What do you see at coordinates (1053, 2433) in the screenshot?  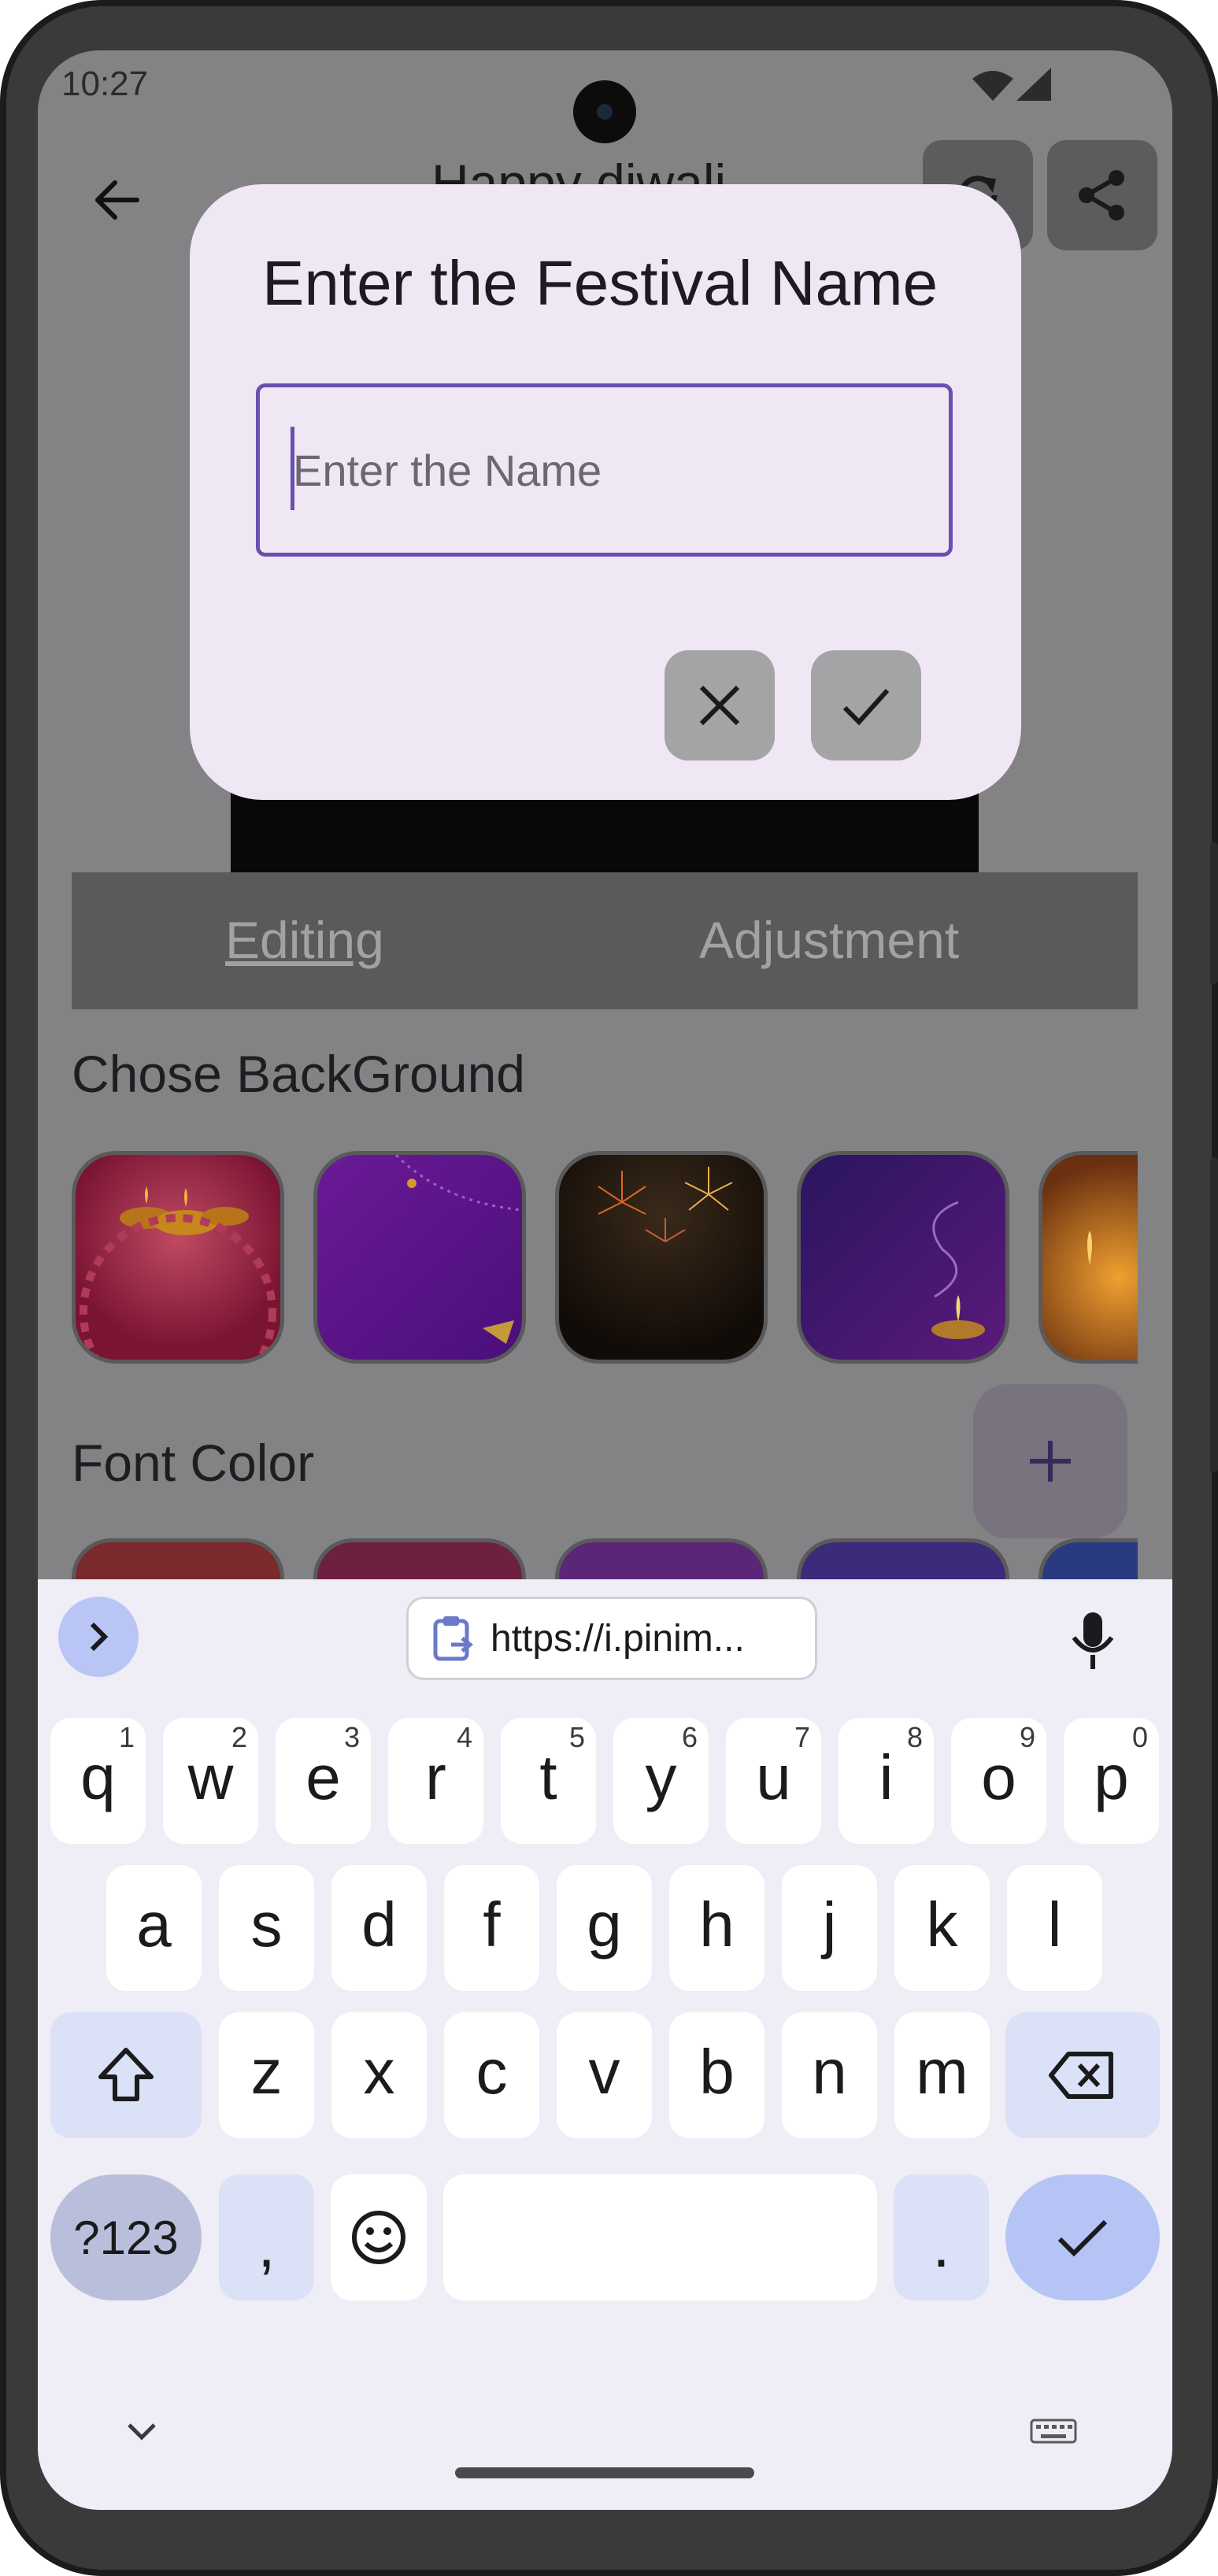 I see `keyboard-switch-icon` at bounding box center [1053, 2433].